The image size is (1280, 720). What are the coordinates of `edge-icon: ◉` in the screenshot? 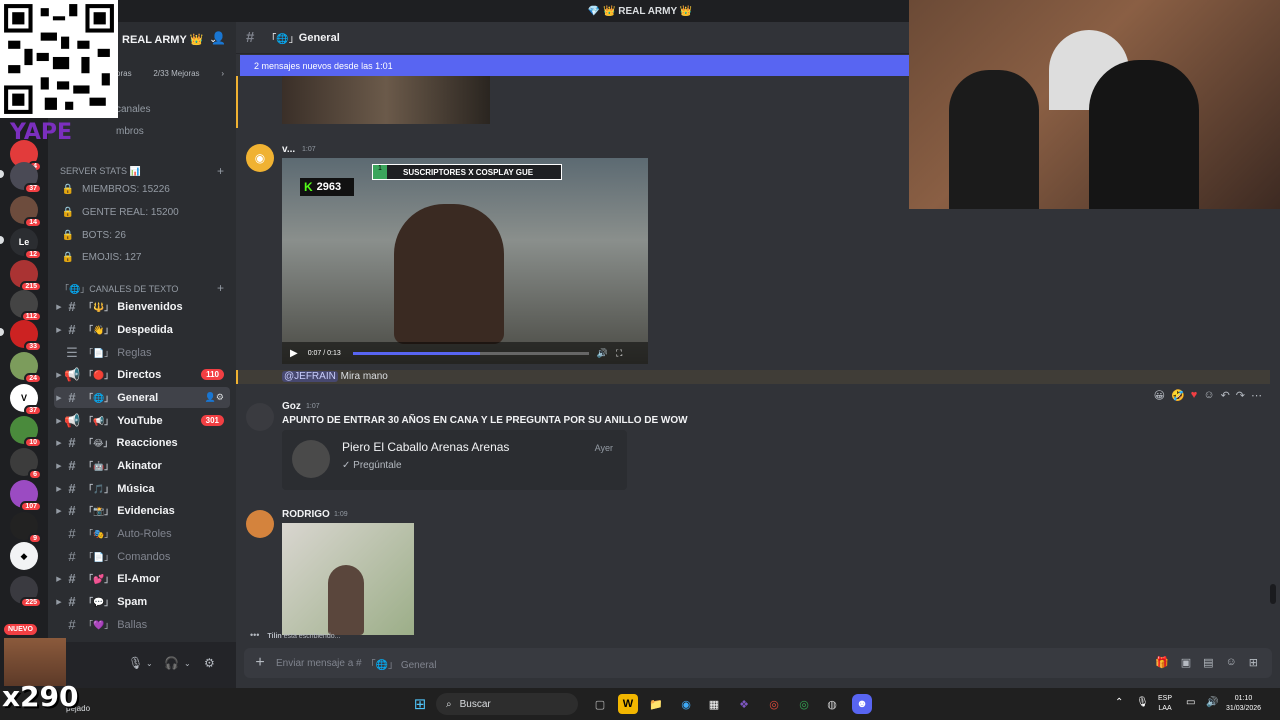 It's located at (686, 704).